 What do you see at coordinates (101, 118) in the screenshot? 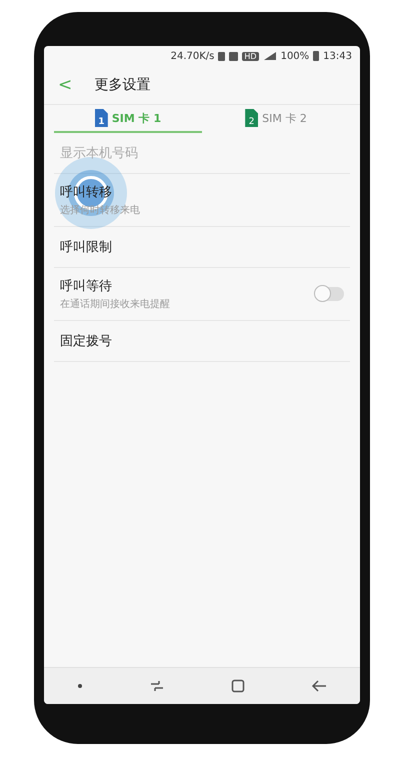
I see `sim-card-icon: 1` at bounding box center [101, 118].